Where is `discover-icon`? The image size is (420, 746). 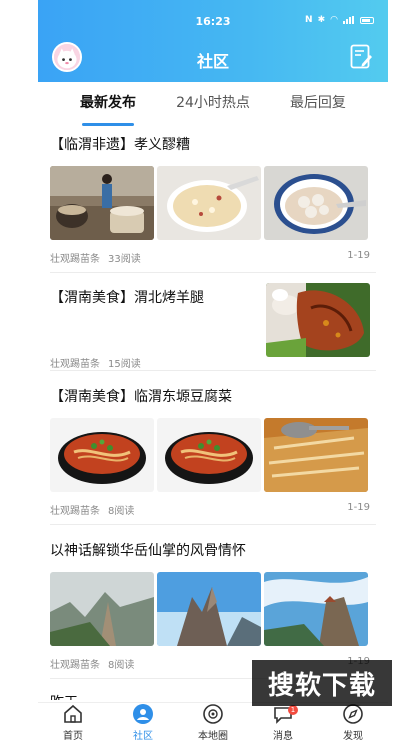
discover-icon is located at coordinates (353, 714).